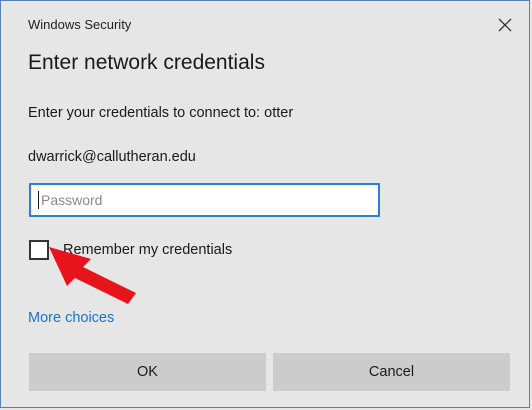  Describe the element at coordinates (38, 200) in the screenshot. I see `text-caret` at that location.